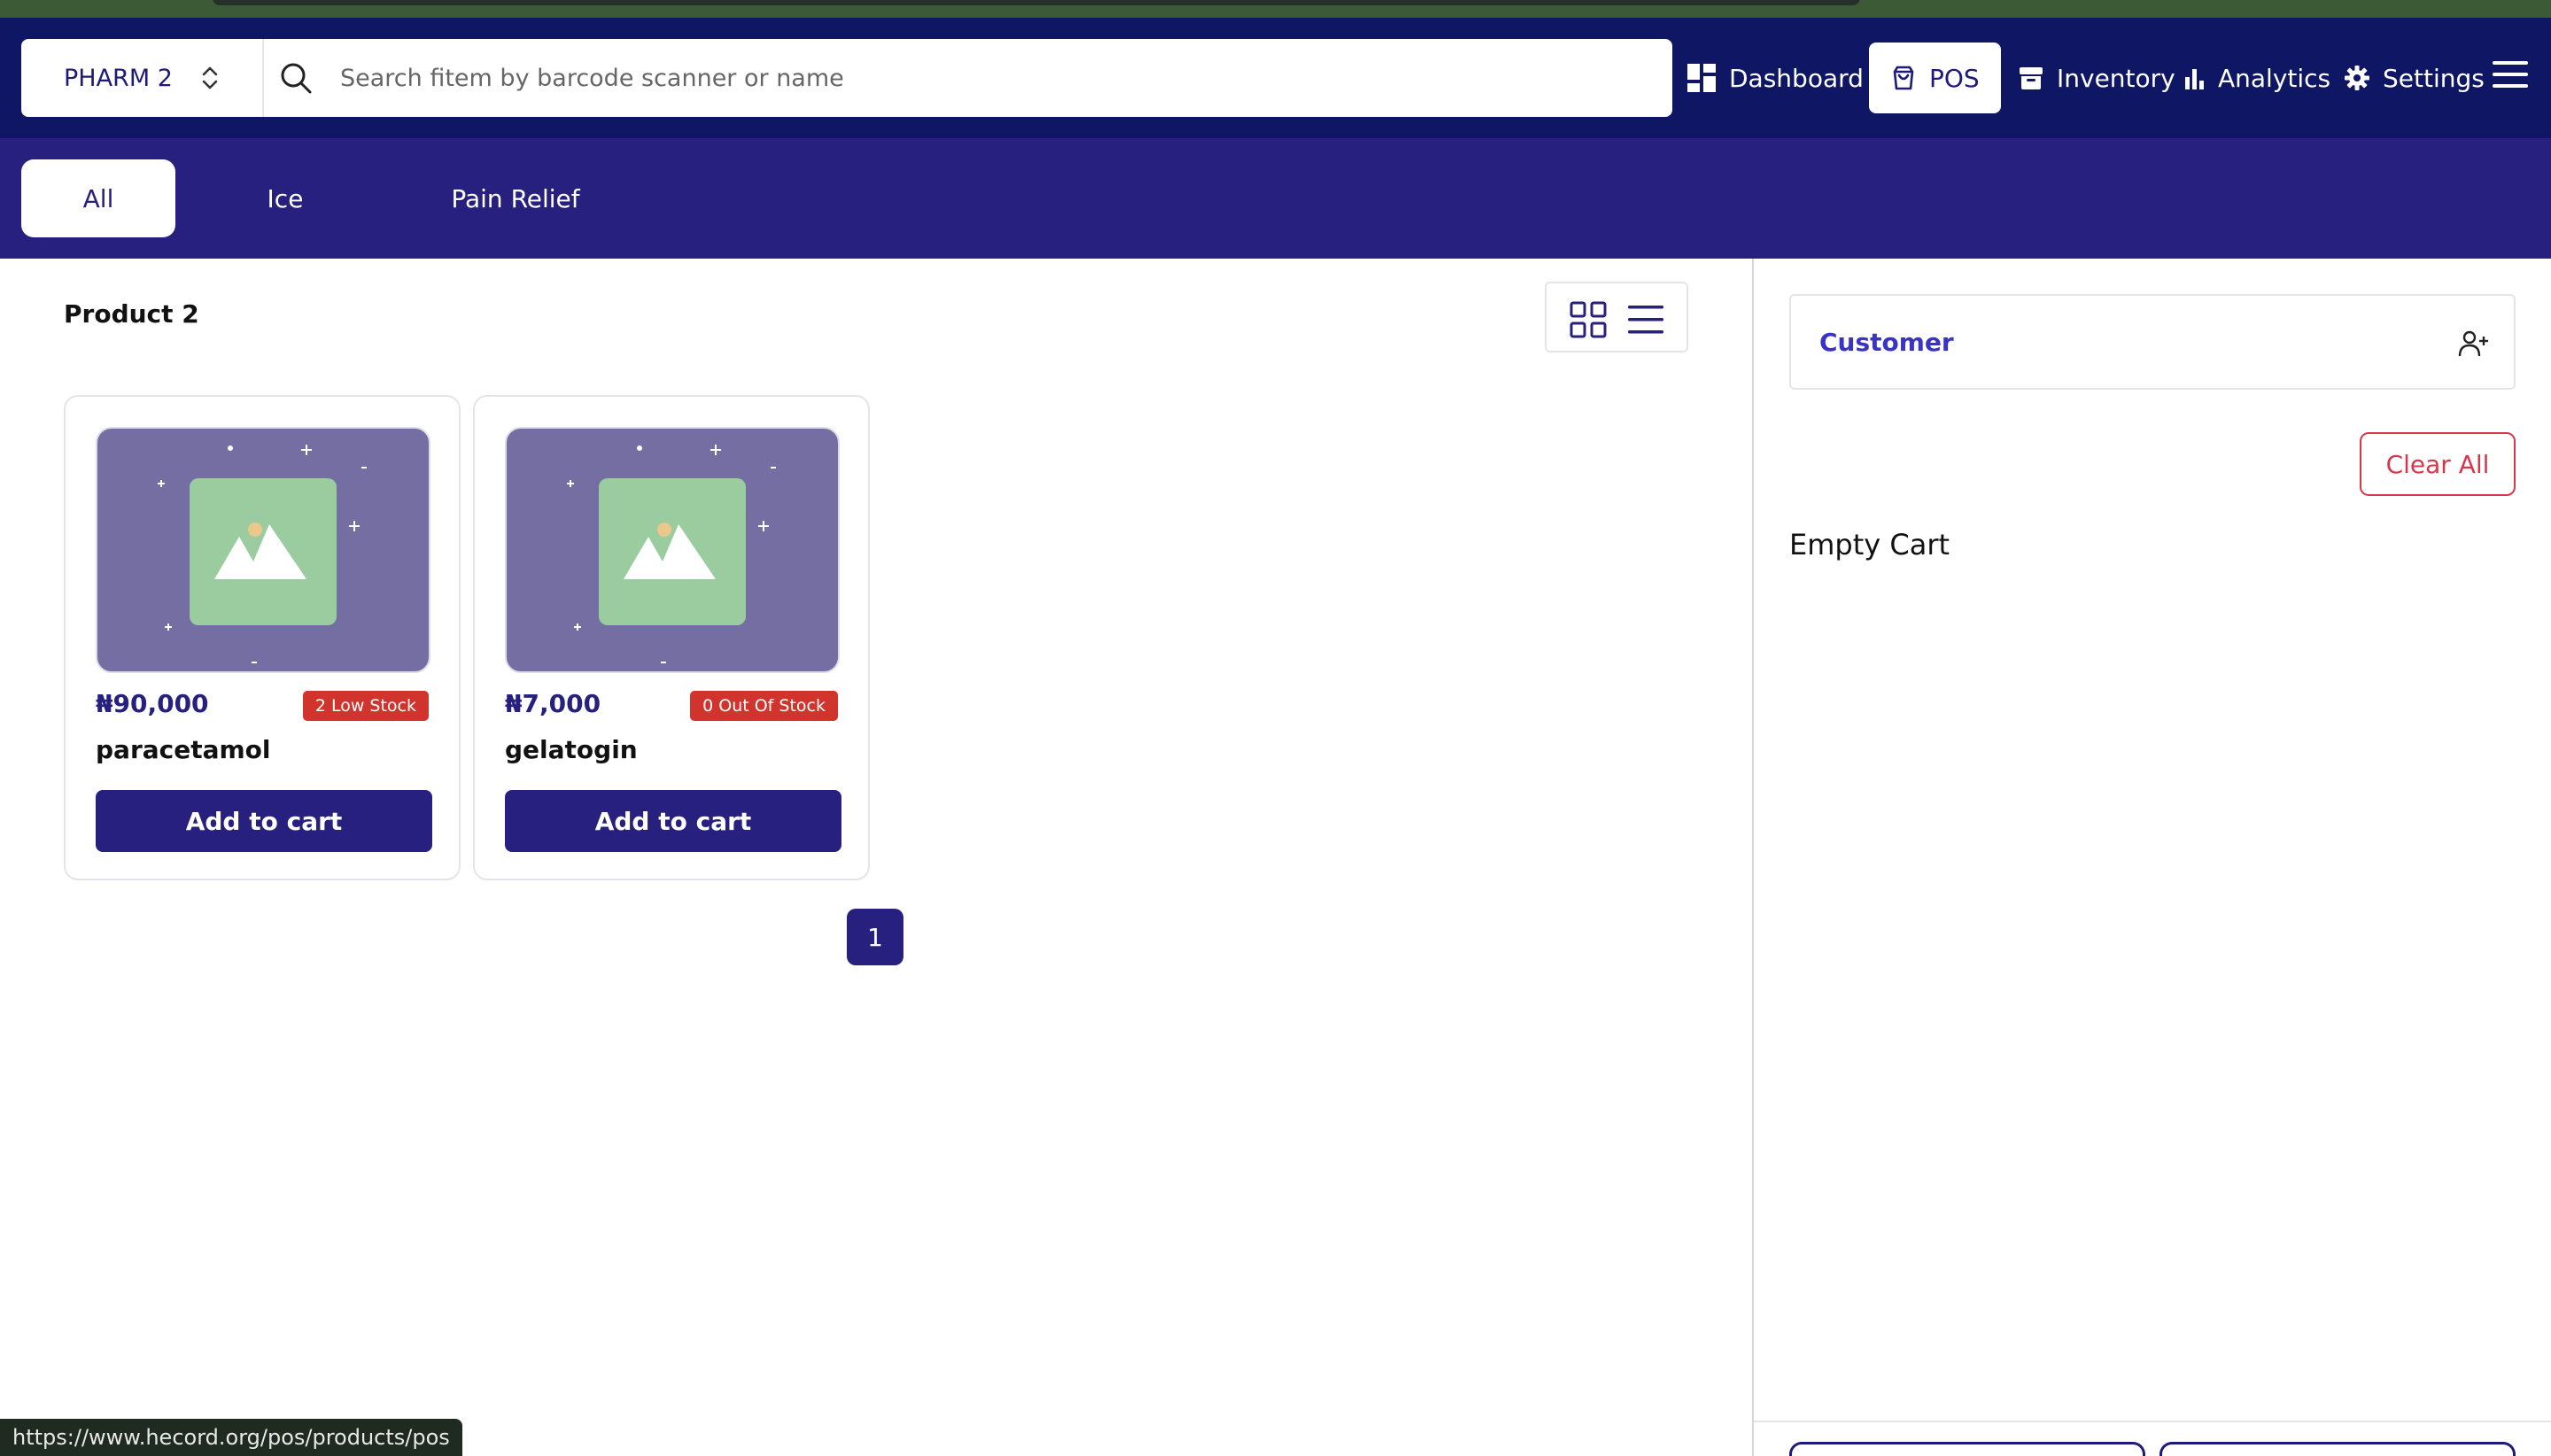 This screenshot has height=1456, width=2551. What do you see at coordinates (553, 703) in the screenshot?
I see `product-price: ₦7,000` at bounding box center [553, 703].